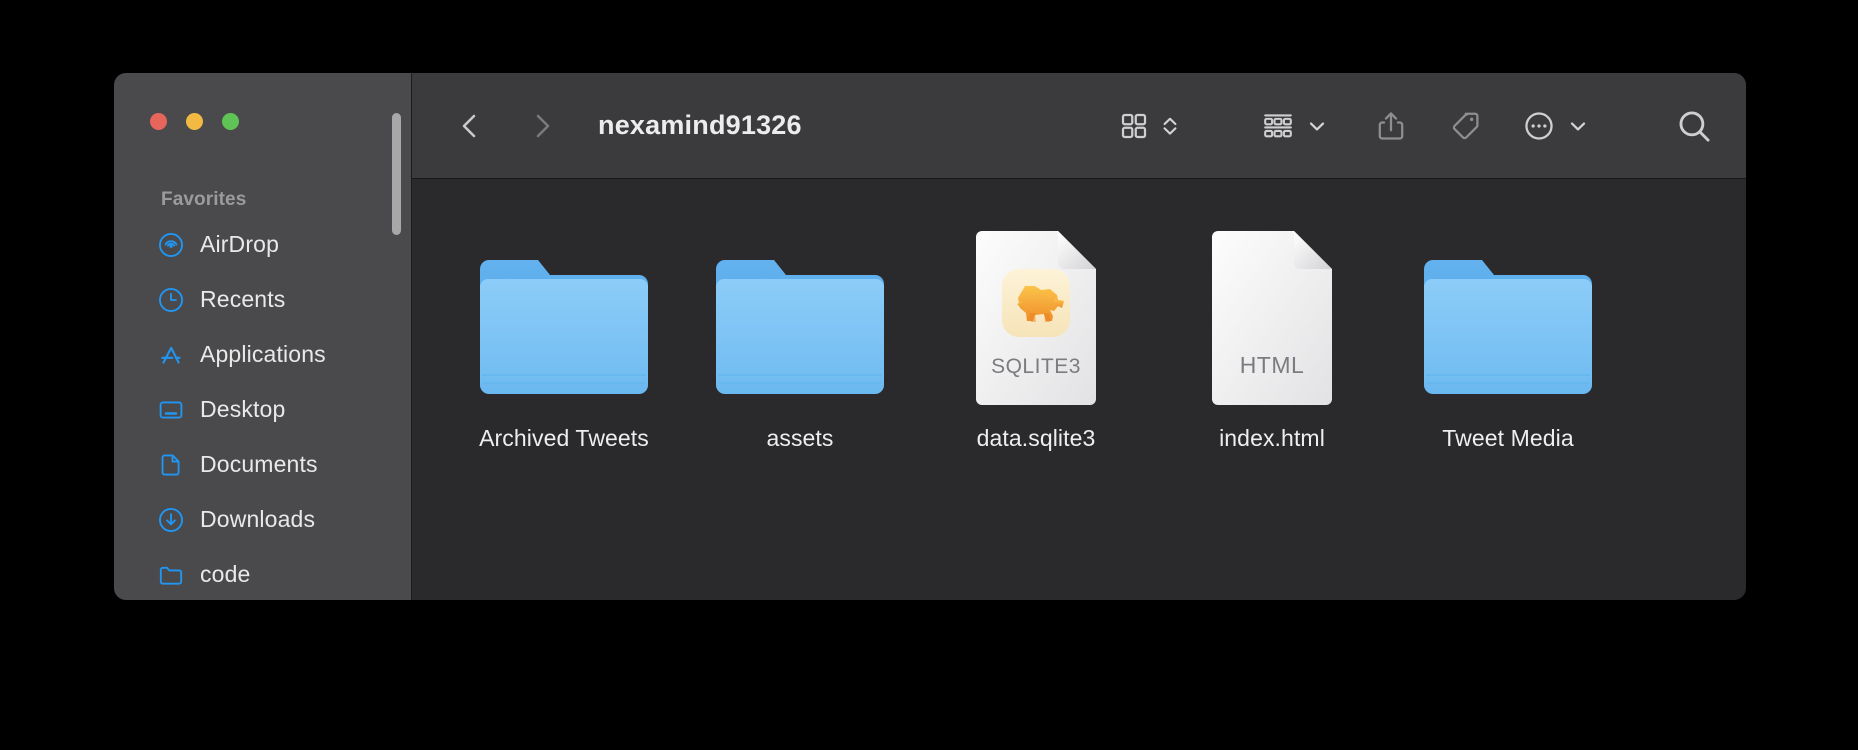 The height and width of the screenshot is (750, 1858). Describe the element at coordinates (259, 464) in the screenshot. I see `sidebar-item-label: Documents` at that location.